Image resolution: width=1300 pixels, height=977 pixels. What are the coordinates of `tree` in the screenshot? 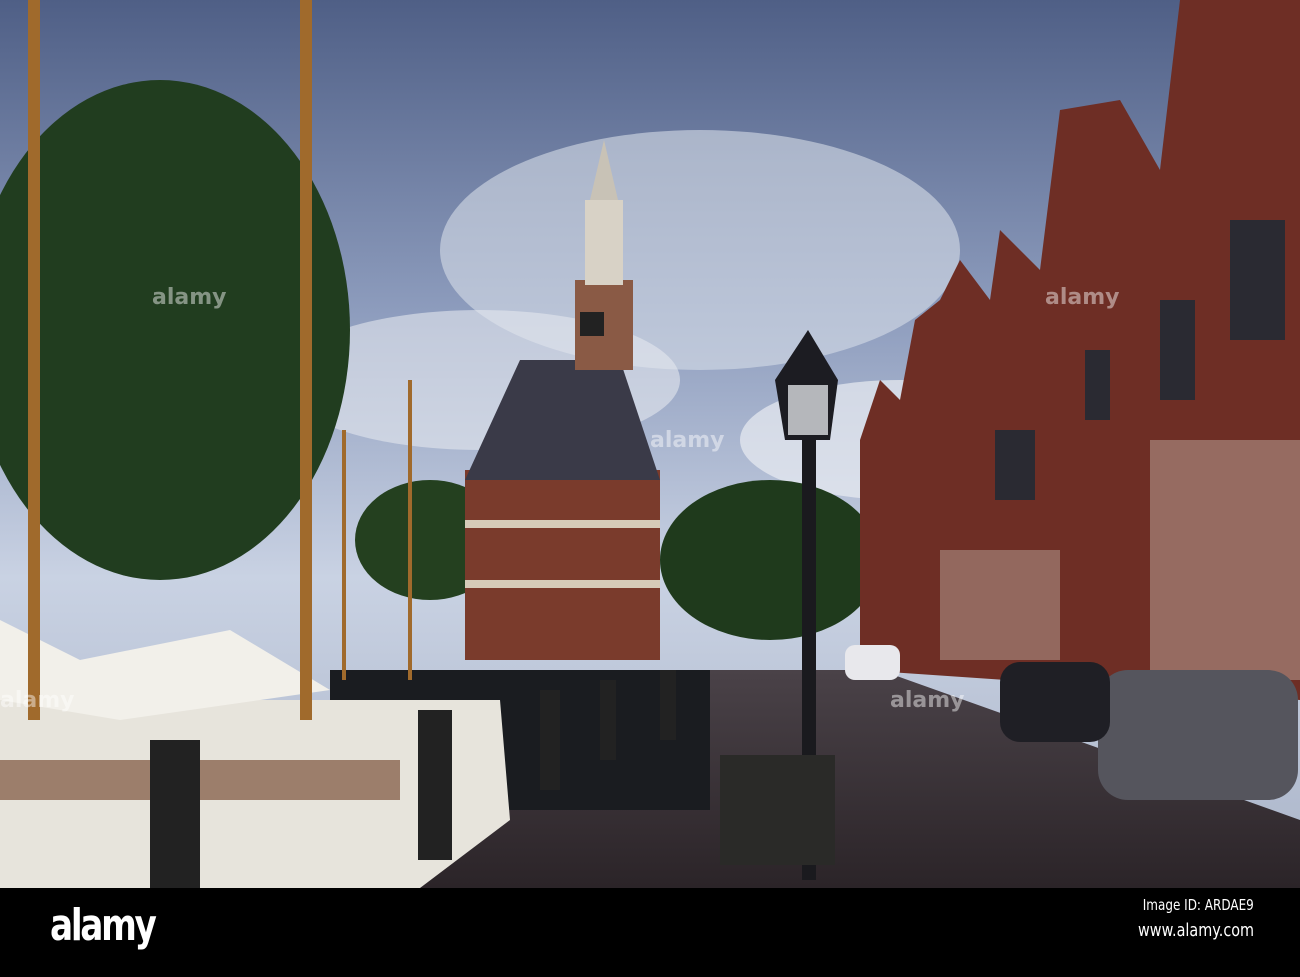 It's located at (770, 560).